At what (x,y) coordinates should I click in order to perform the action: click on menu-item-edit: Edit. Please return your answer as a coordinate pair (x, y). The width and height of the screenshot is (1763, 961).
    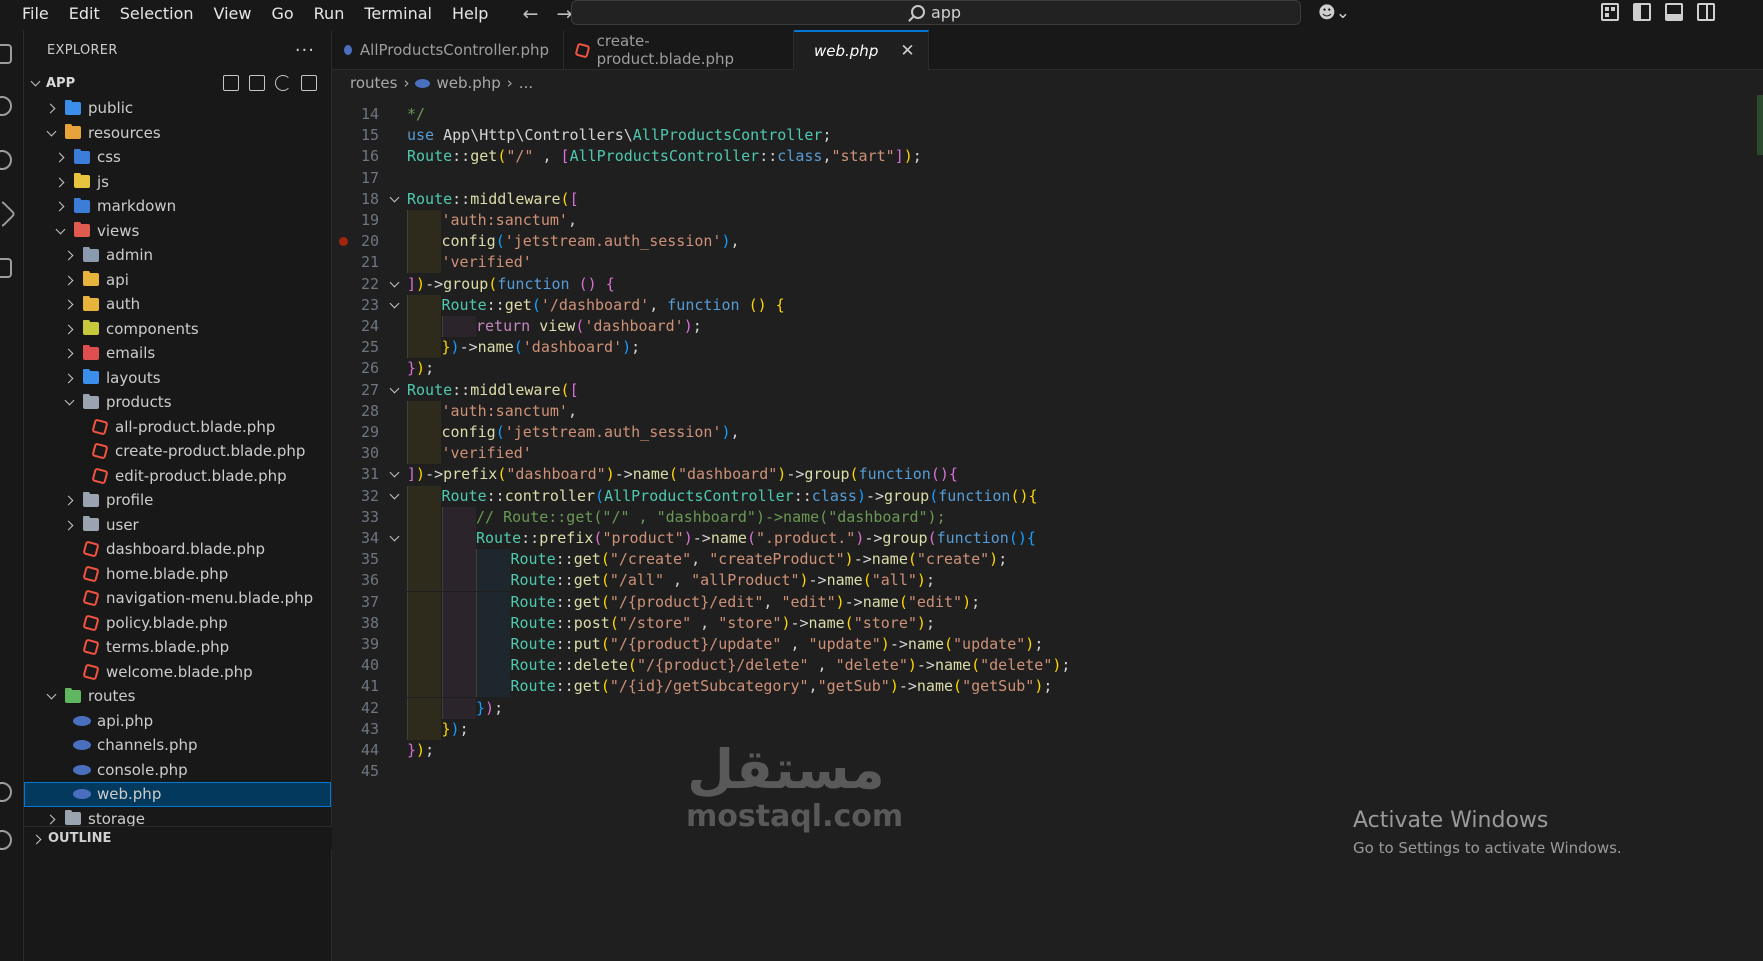
    Looking at the image, I should click on (84, 15).